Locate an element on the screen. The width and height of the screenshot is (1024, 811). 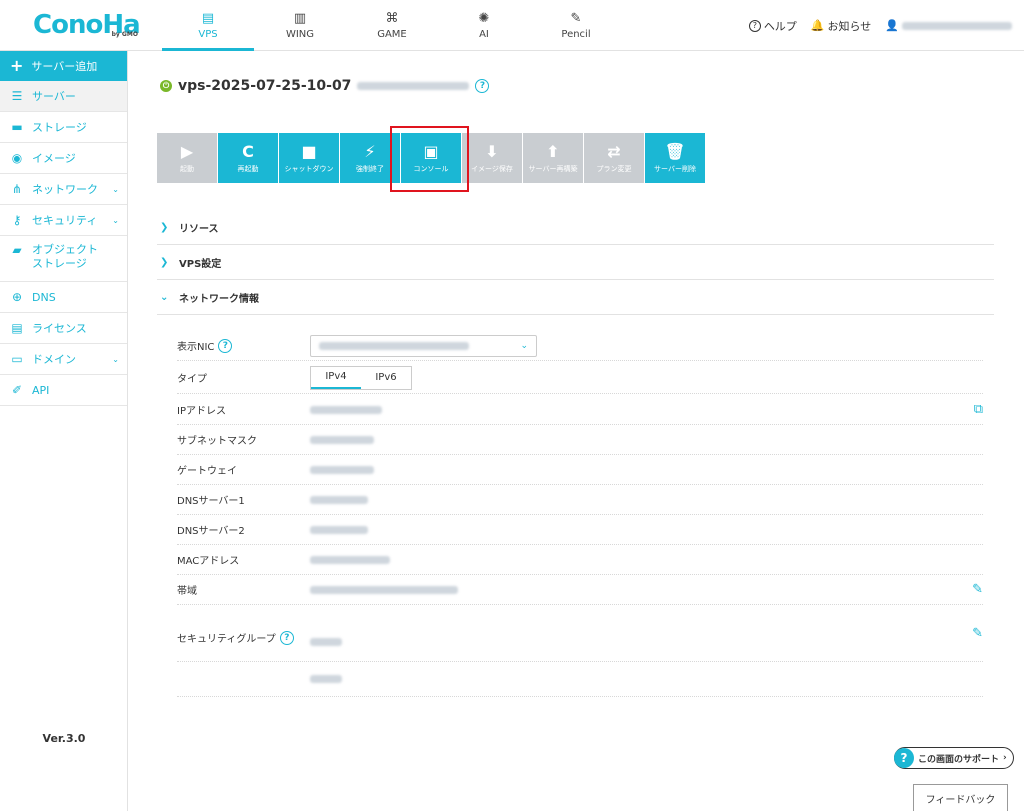
toolbar-button-label: 起動 is located at coordinates (187, 169).